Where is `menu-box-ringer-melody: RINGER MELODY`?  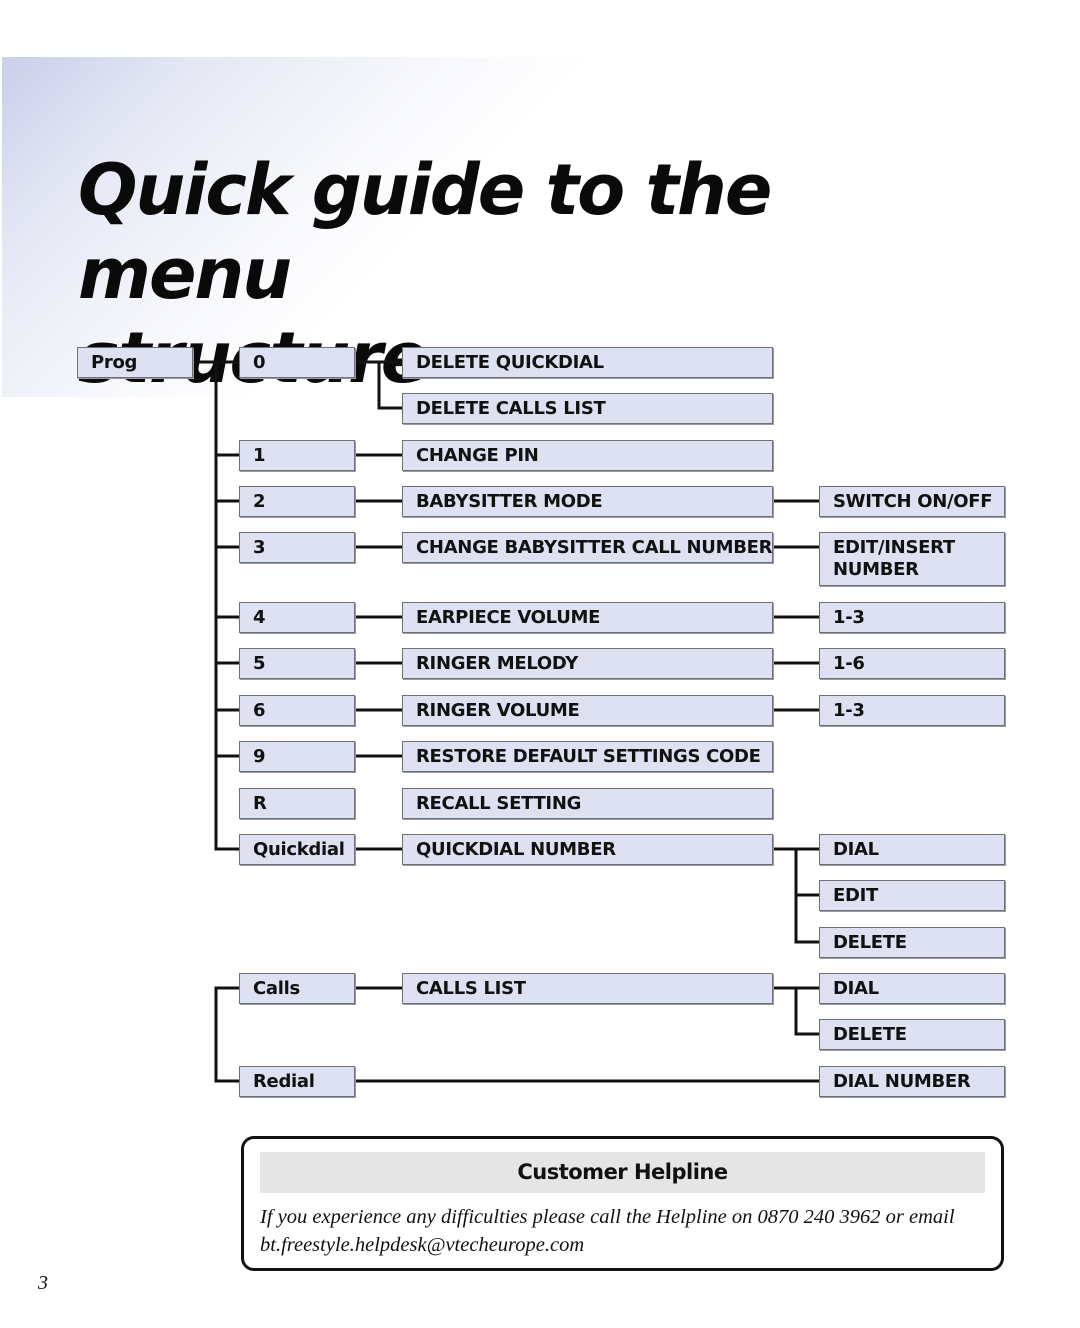
menu-box-ringer-melody: RINGER MELODY is located at coordinates (587, 663).